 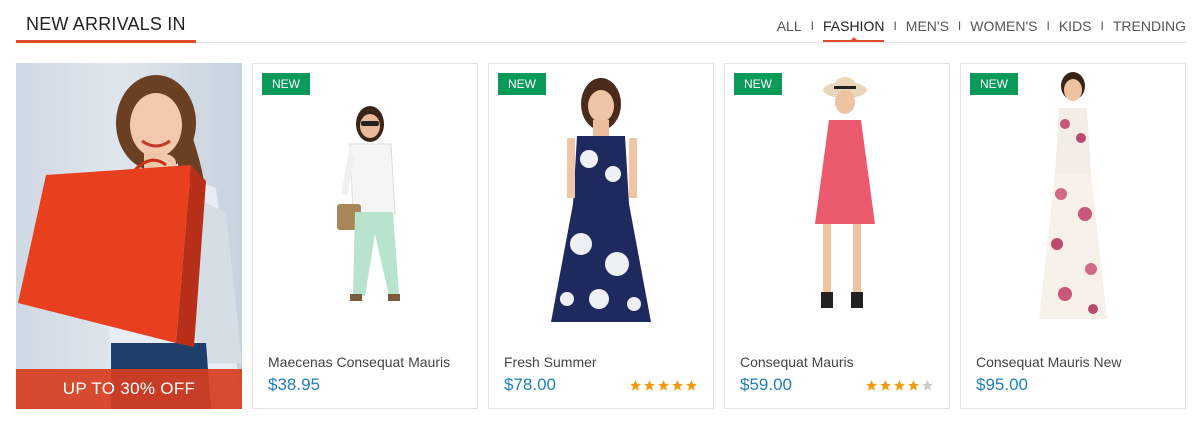 I want to click on product-price: $59.00, so click(x=766, y=384).